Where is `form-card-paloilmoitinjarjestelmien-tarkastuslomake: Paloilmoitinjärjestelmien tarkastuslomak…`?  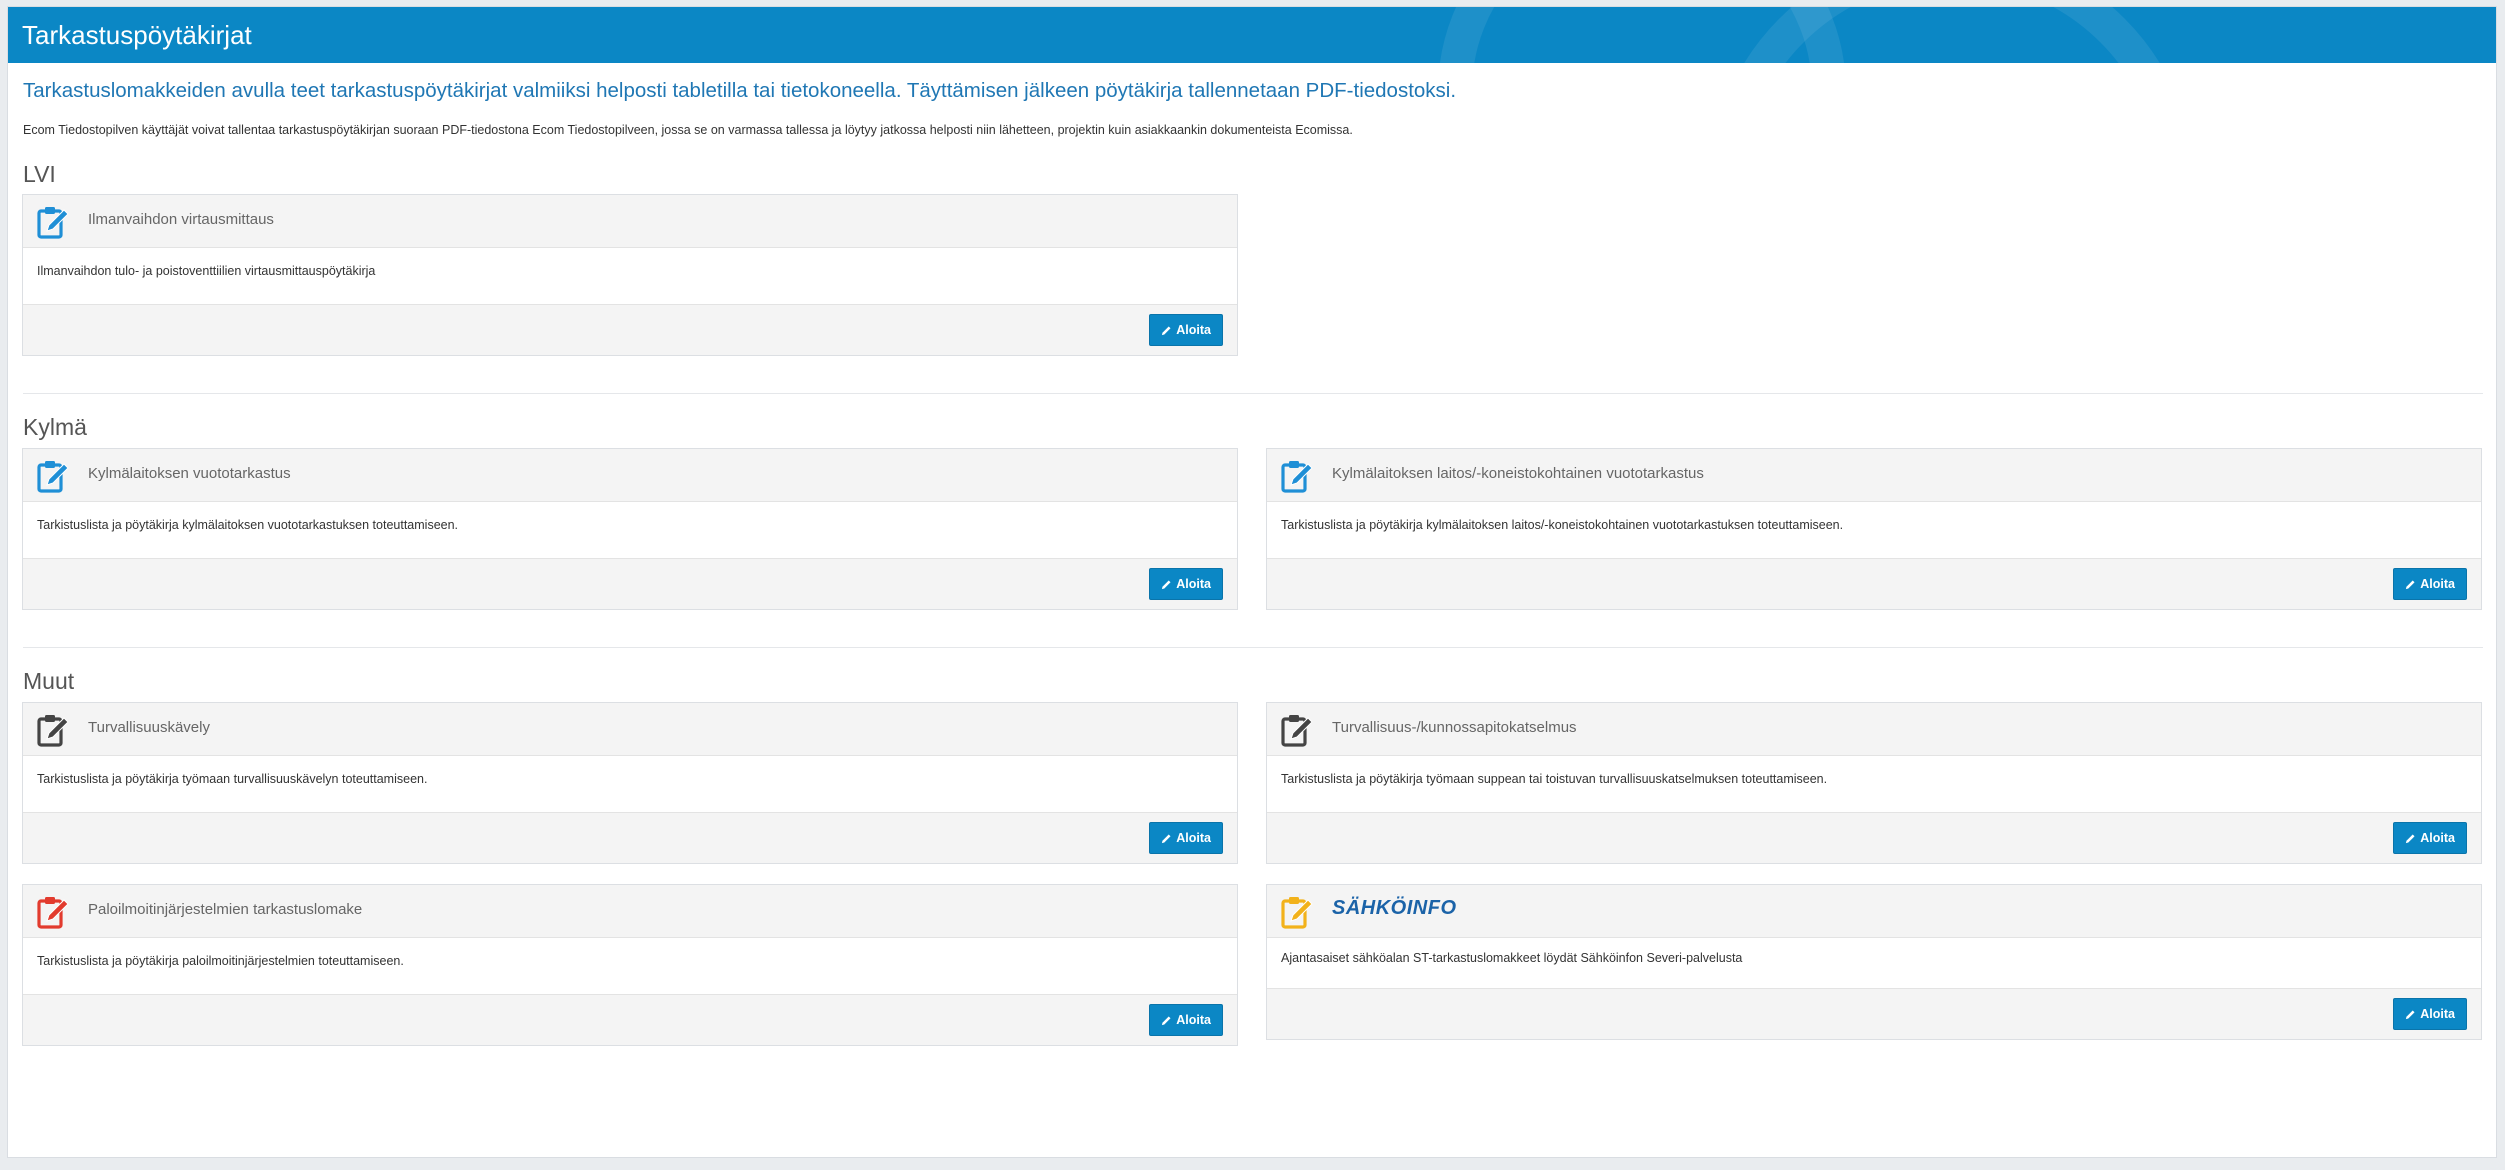
form-card-paloilmoitinjarjestelmien-tarkastuslomake: Paloilmoitinjärjestelmien tarkastuslomak… is located at coordinates (630, 965).